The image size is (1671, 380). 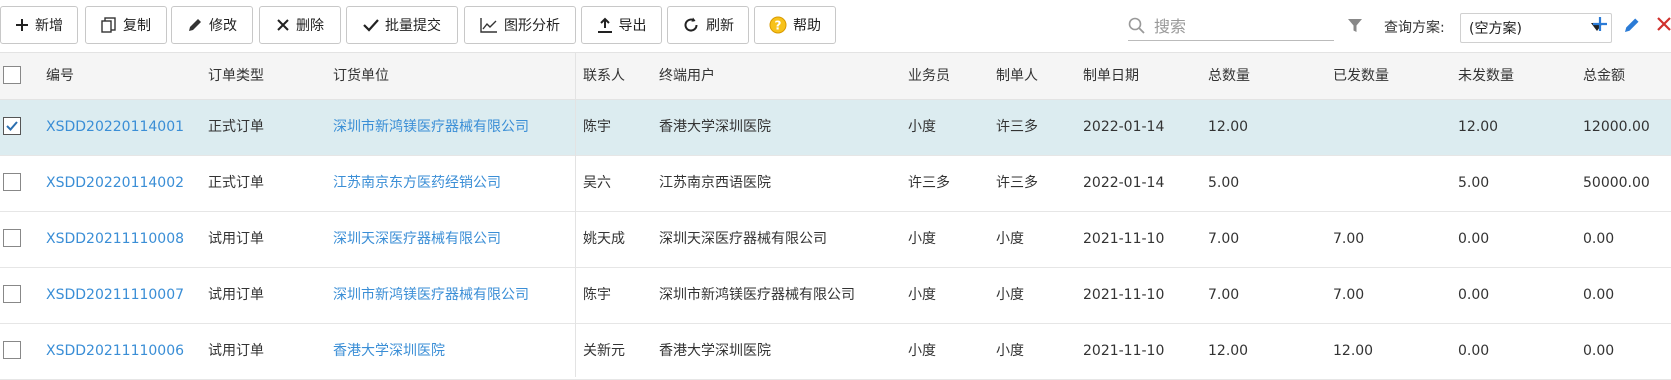 What do you see at coordinates (687, 76) in the screenshot?
I see `header-end-user: 终端用户` at bounding box center [687, 76].